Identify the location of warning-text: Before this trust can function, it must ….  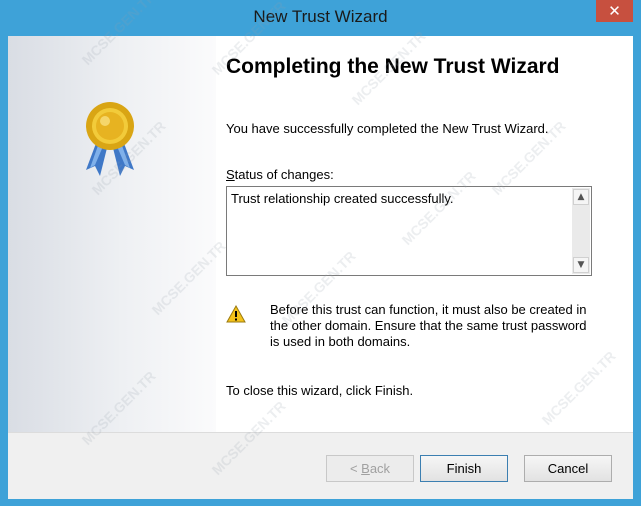
(428, 325).